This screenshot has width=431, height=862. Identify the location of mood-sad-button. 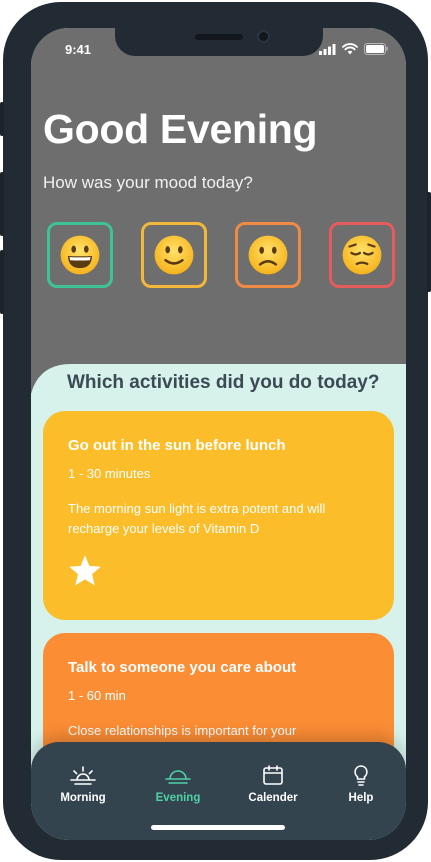
(268, 255).